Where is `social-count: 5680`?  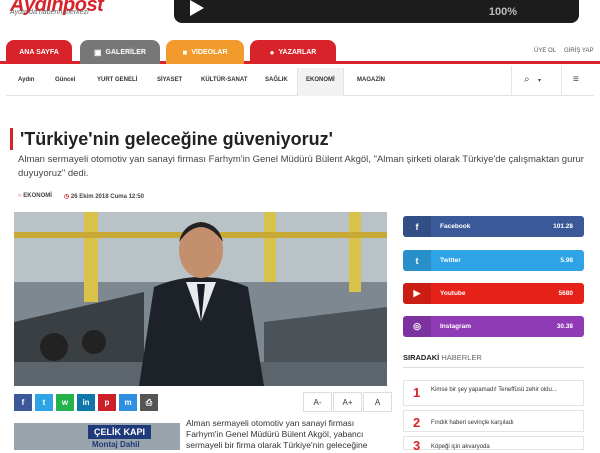 social-count: 5680 is located at coordinates (565, 293).